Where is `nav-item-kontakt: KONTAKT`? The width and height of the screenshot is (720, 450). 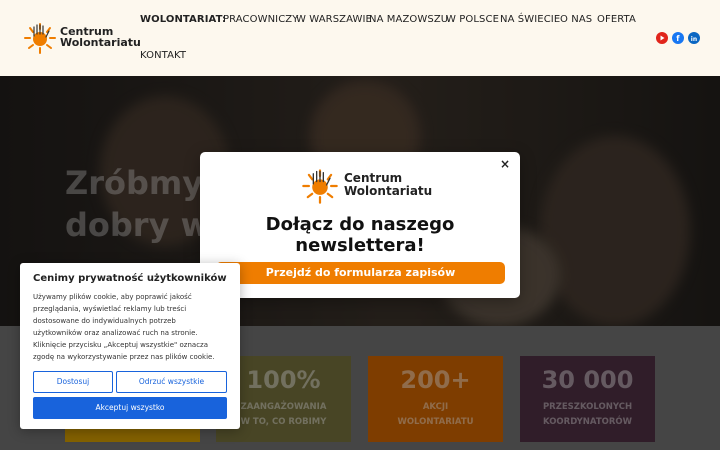 nav-item-kontakt: KONTAKT is located at coordinates (163, 55).